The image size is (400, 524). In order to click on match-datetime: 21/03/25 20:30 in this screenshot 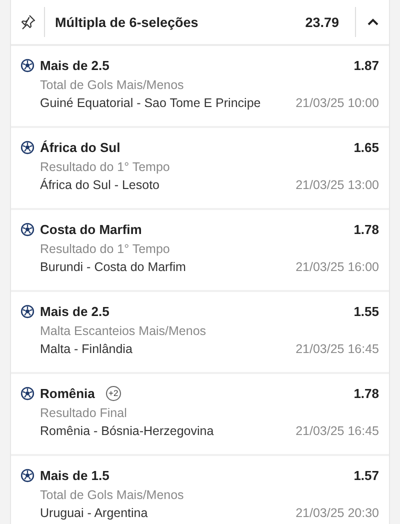, I will do `click(337, 513)`.